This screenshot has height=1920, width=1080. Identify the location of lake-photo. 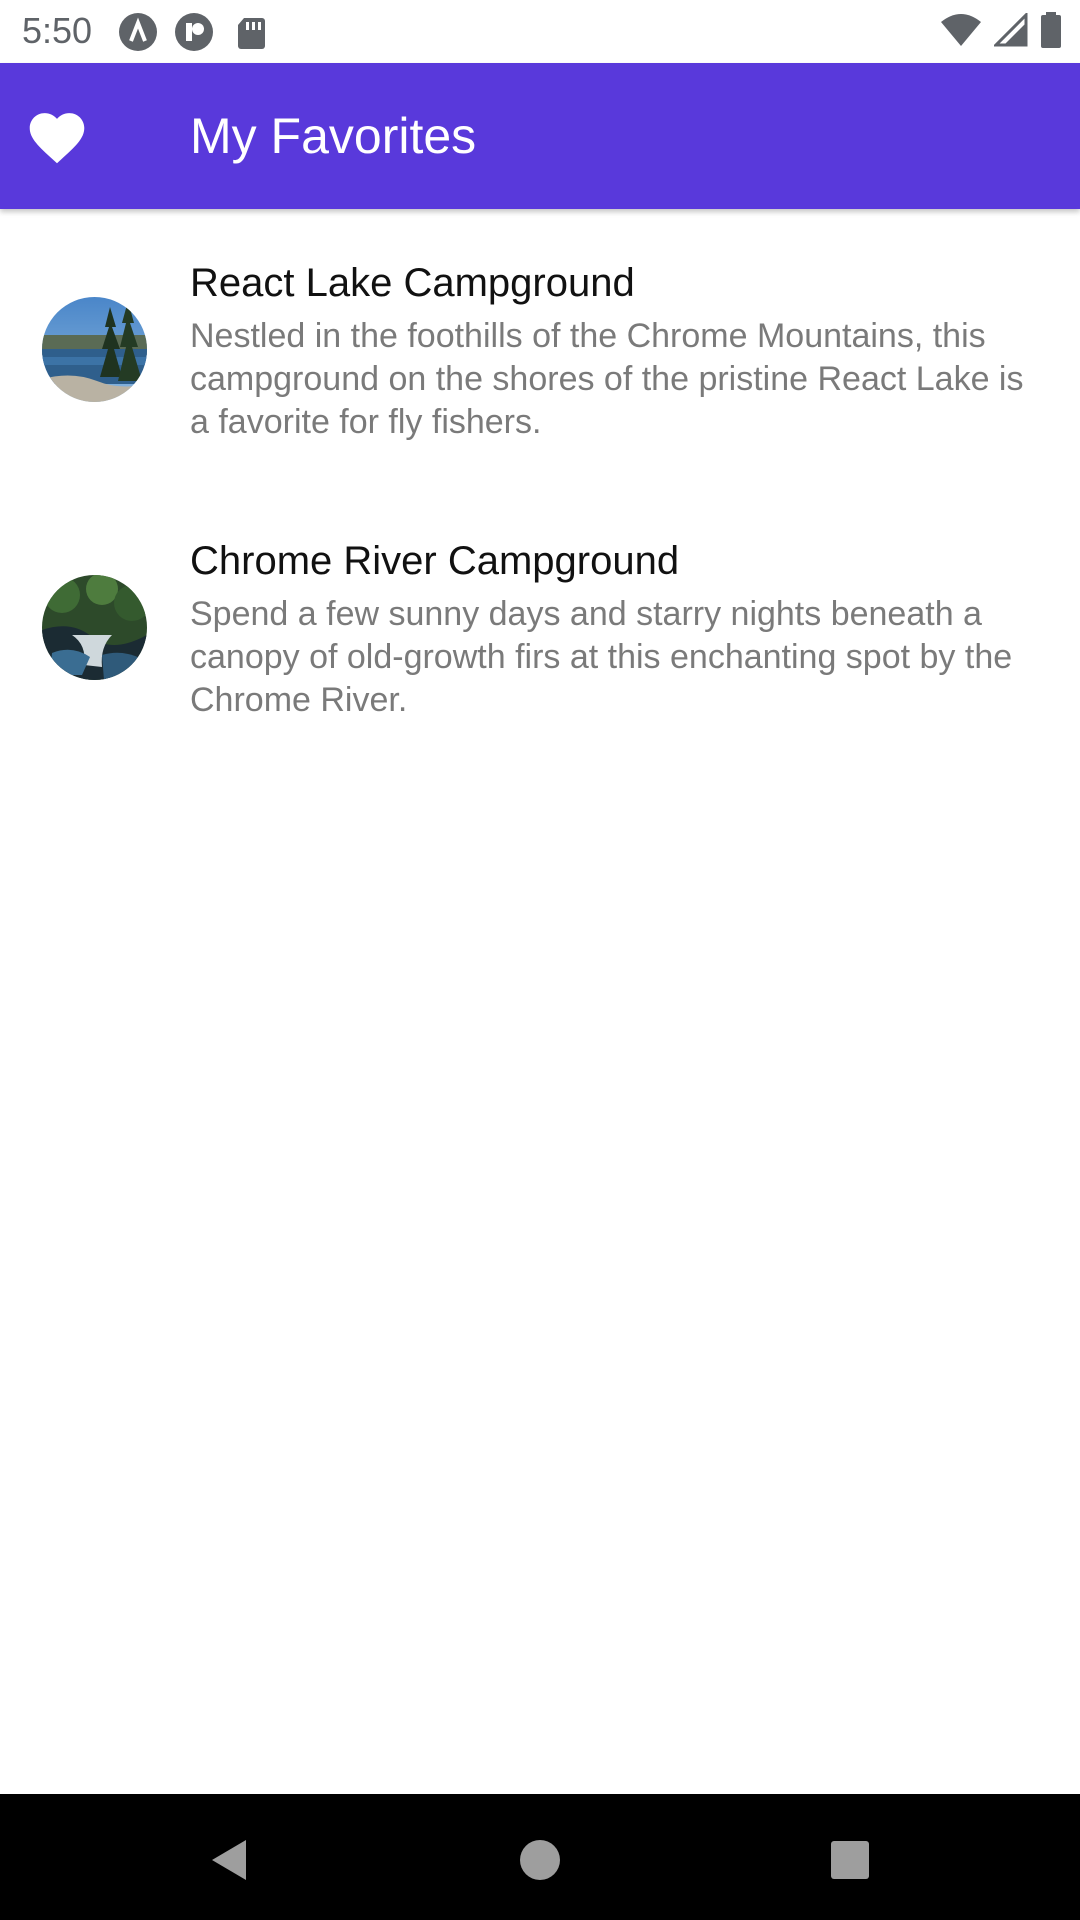
(94, 349).